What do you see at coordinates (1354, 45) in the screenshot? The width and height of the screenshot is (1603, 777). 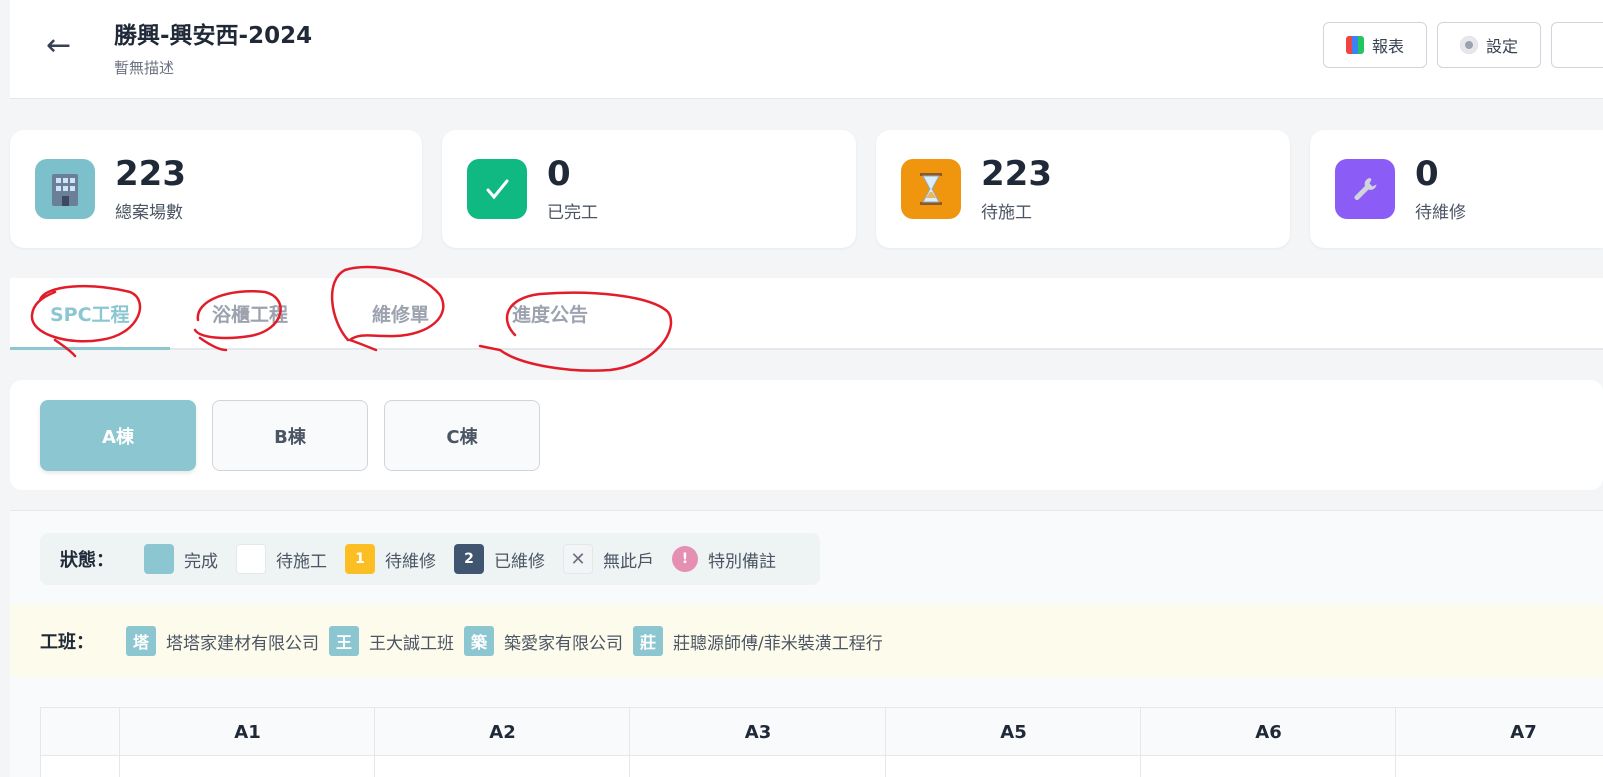 I see `report-icon` at bounding box center [1354, 45].